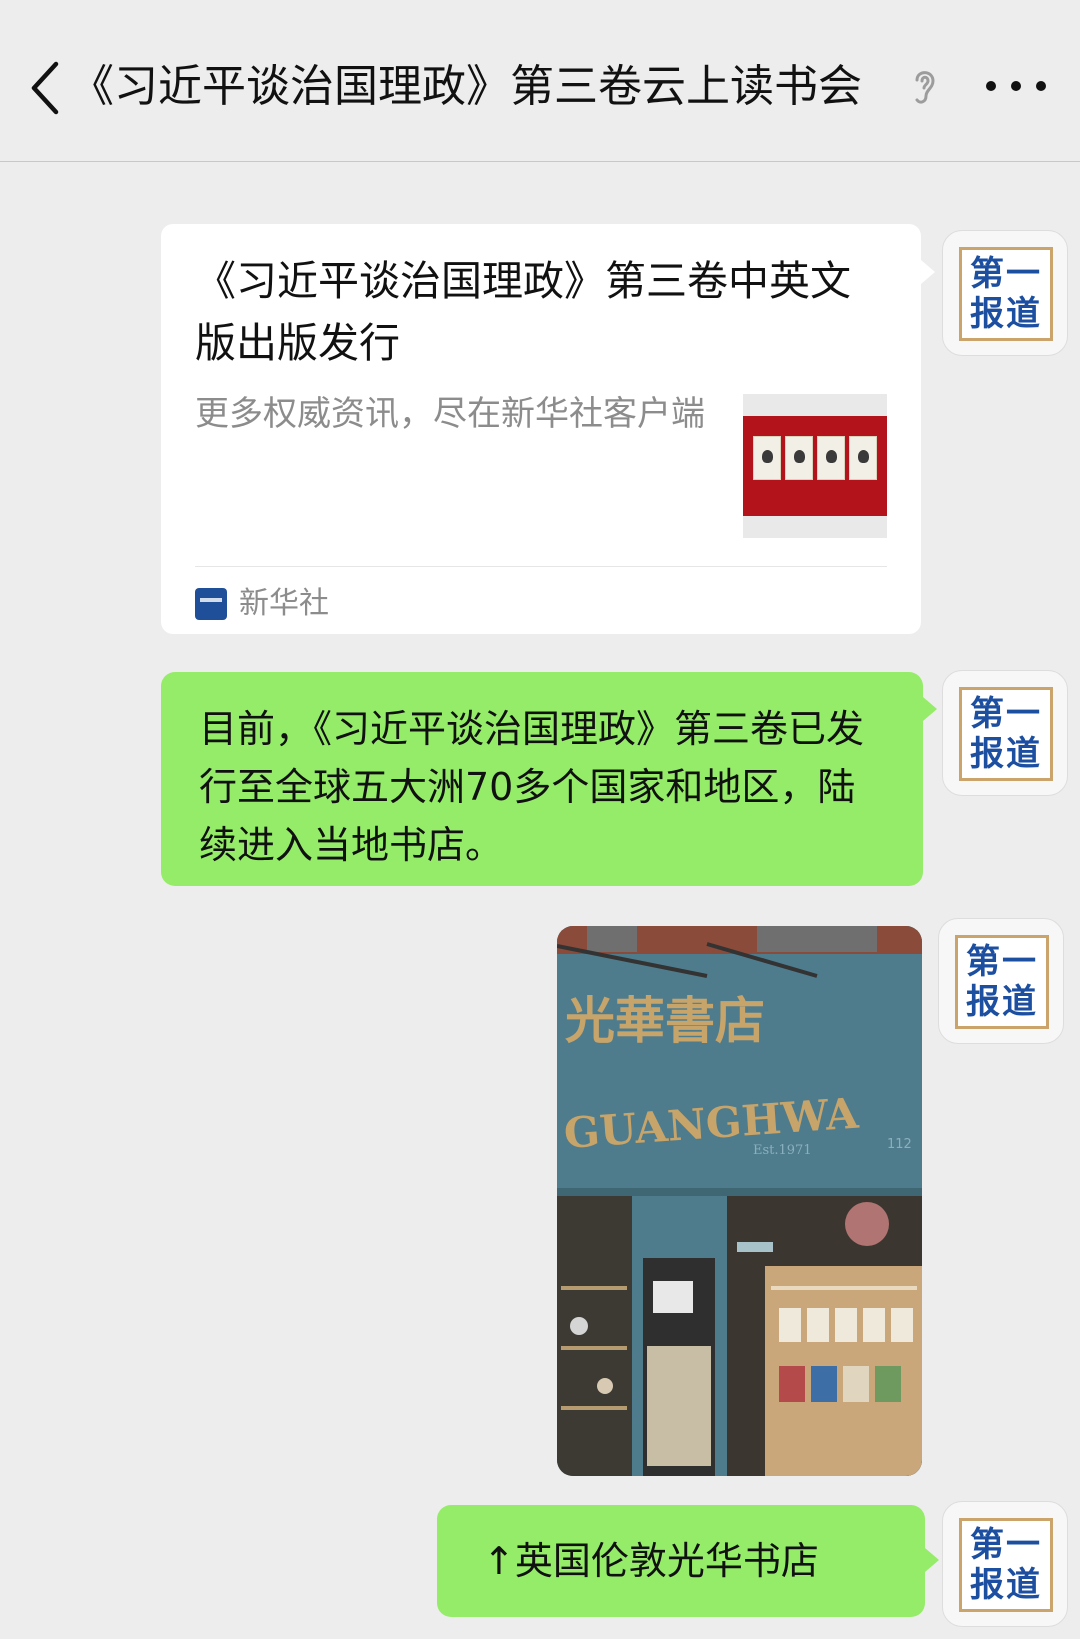 This screenshot has width=1080, height=1639. I want to click on more-options-icon, so click(1016, 86).